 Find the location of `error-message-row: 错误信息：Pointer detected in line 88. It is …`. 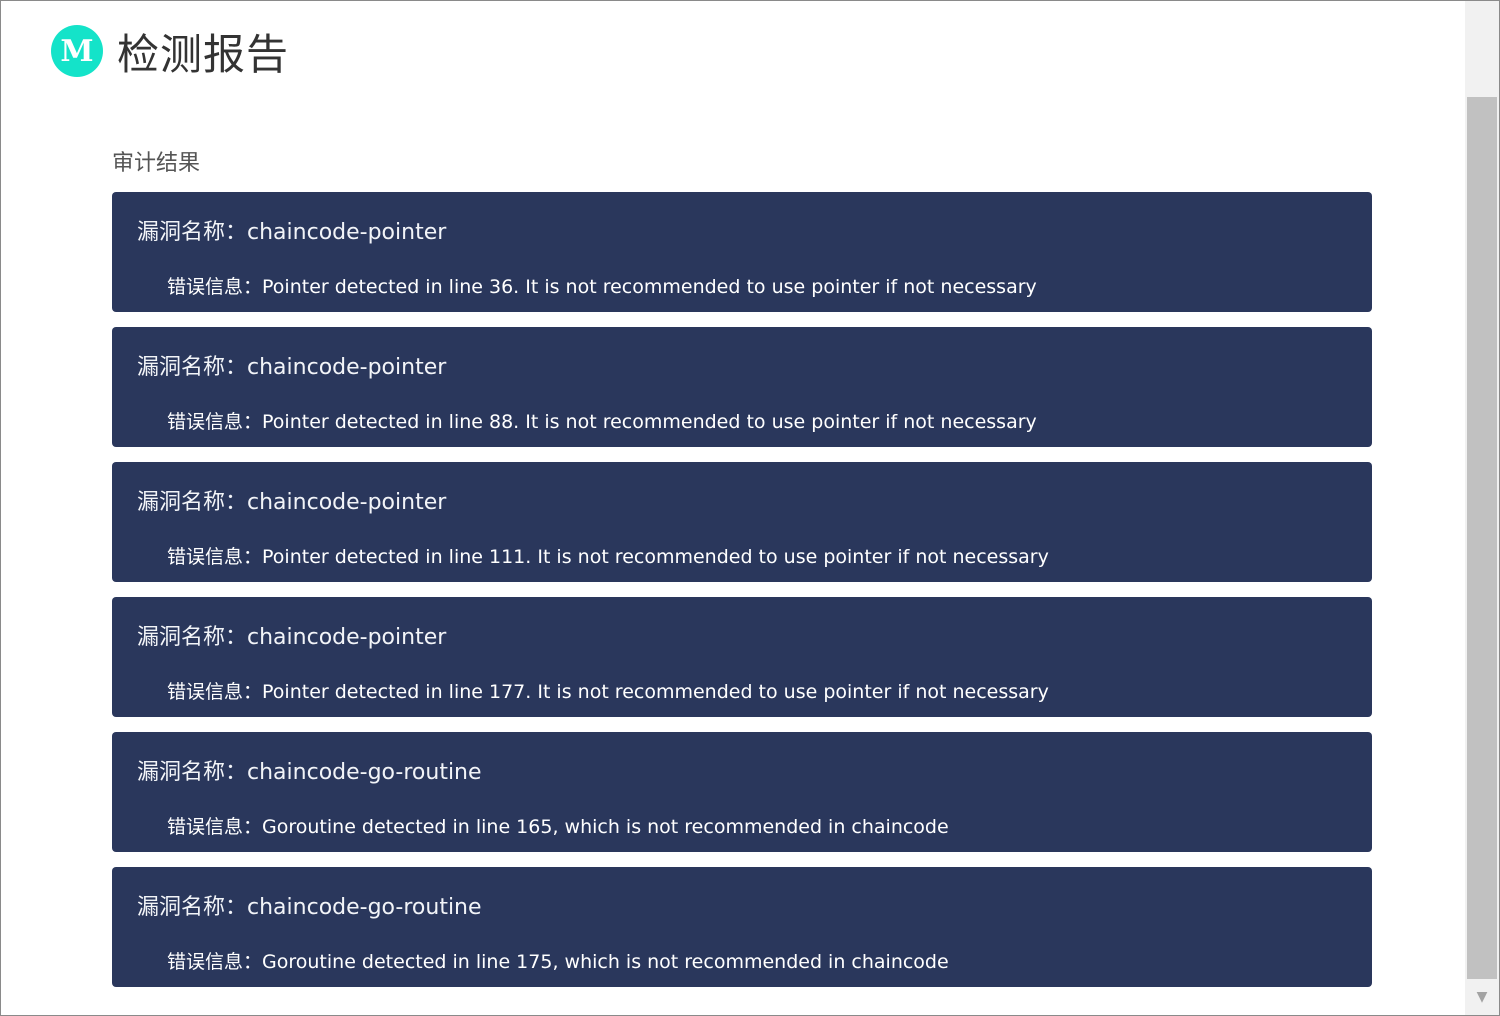

error-message-row: 错误信息：Pointer detected in line 88. It is … is located at coordinates (602, 420).